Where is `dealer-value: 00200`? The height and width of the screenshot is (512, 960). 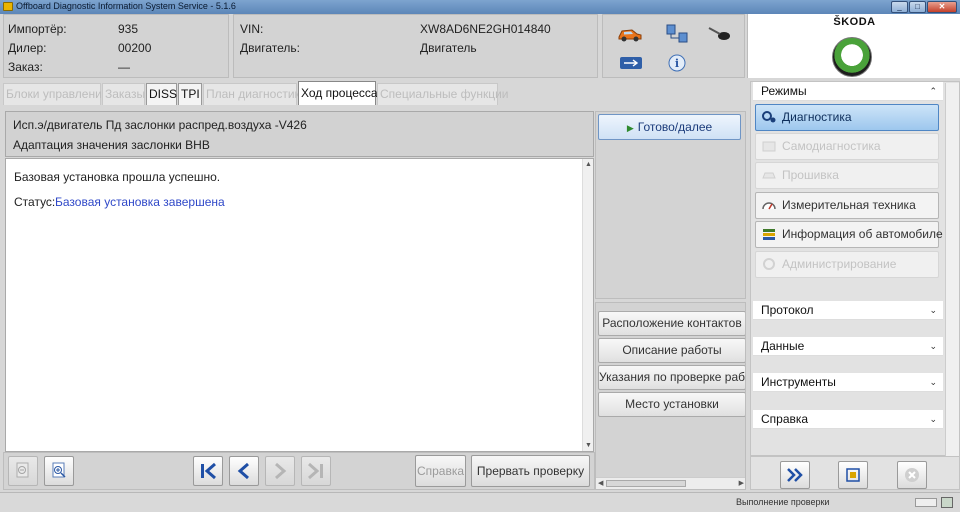 dealer-value: 00200 is located at coordinates (135, 48).